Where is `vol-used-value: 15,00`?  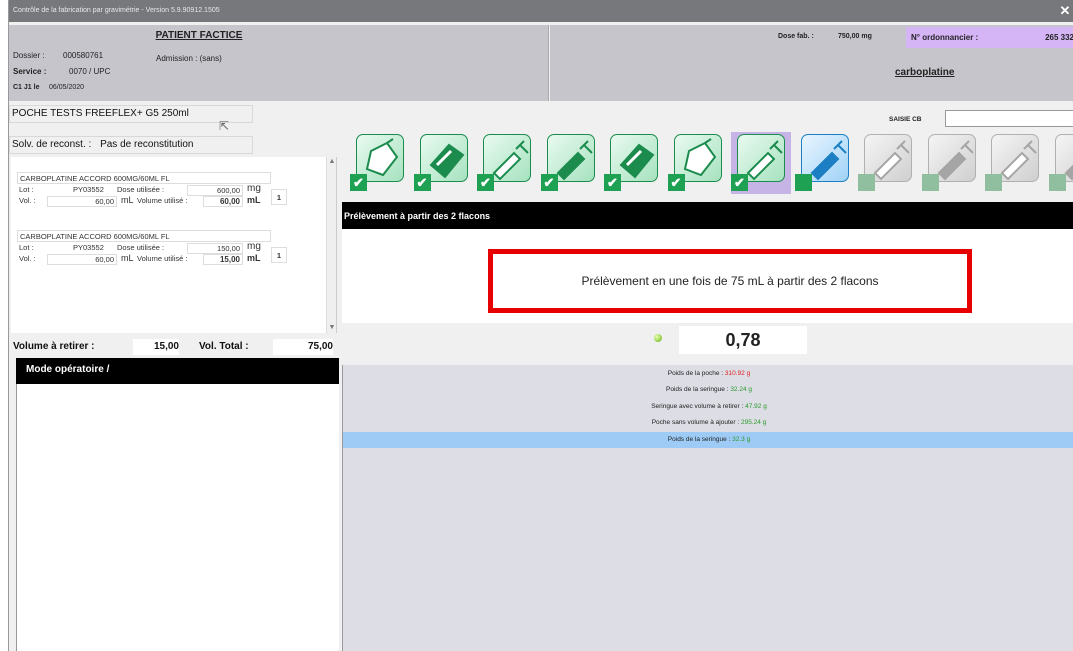
vol-used-value: 15,00 is located at coordinates (223, 259).